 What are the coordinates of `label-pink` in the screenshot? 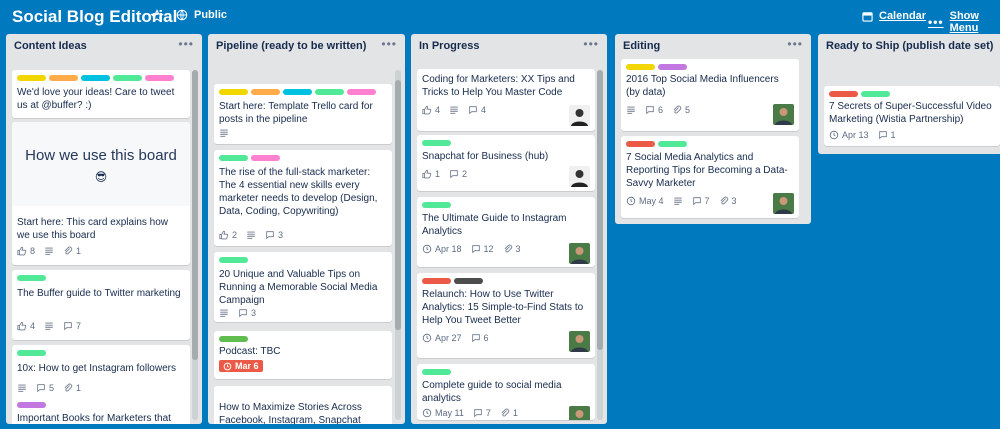 It's located at (361, 92).